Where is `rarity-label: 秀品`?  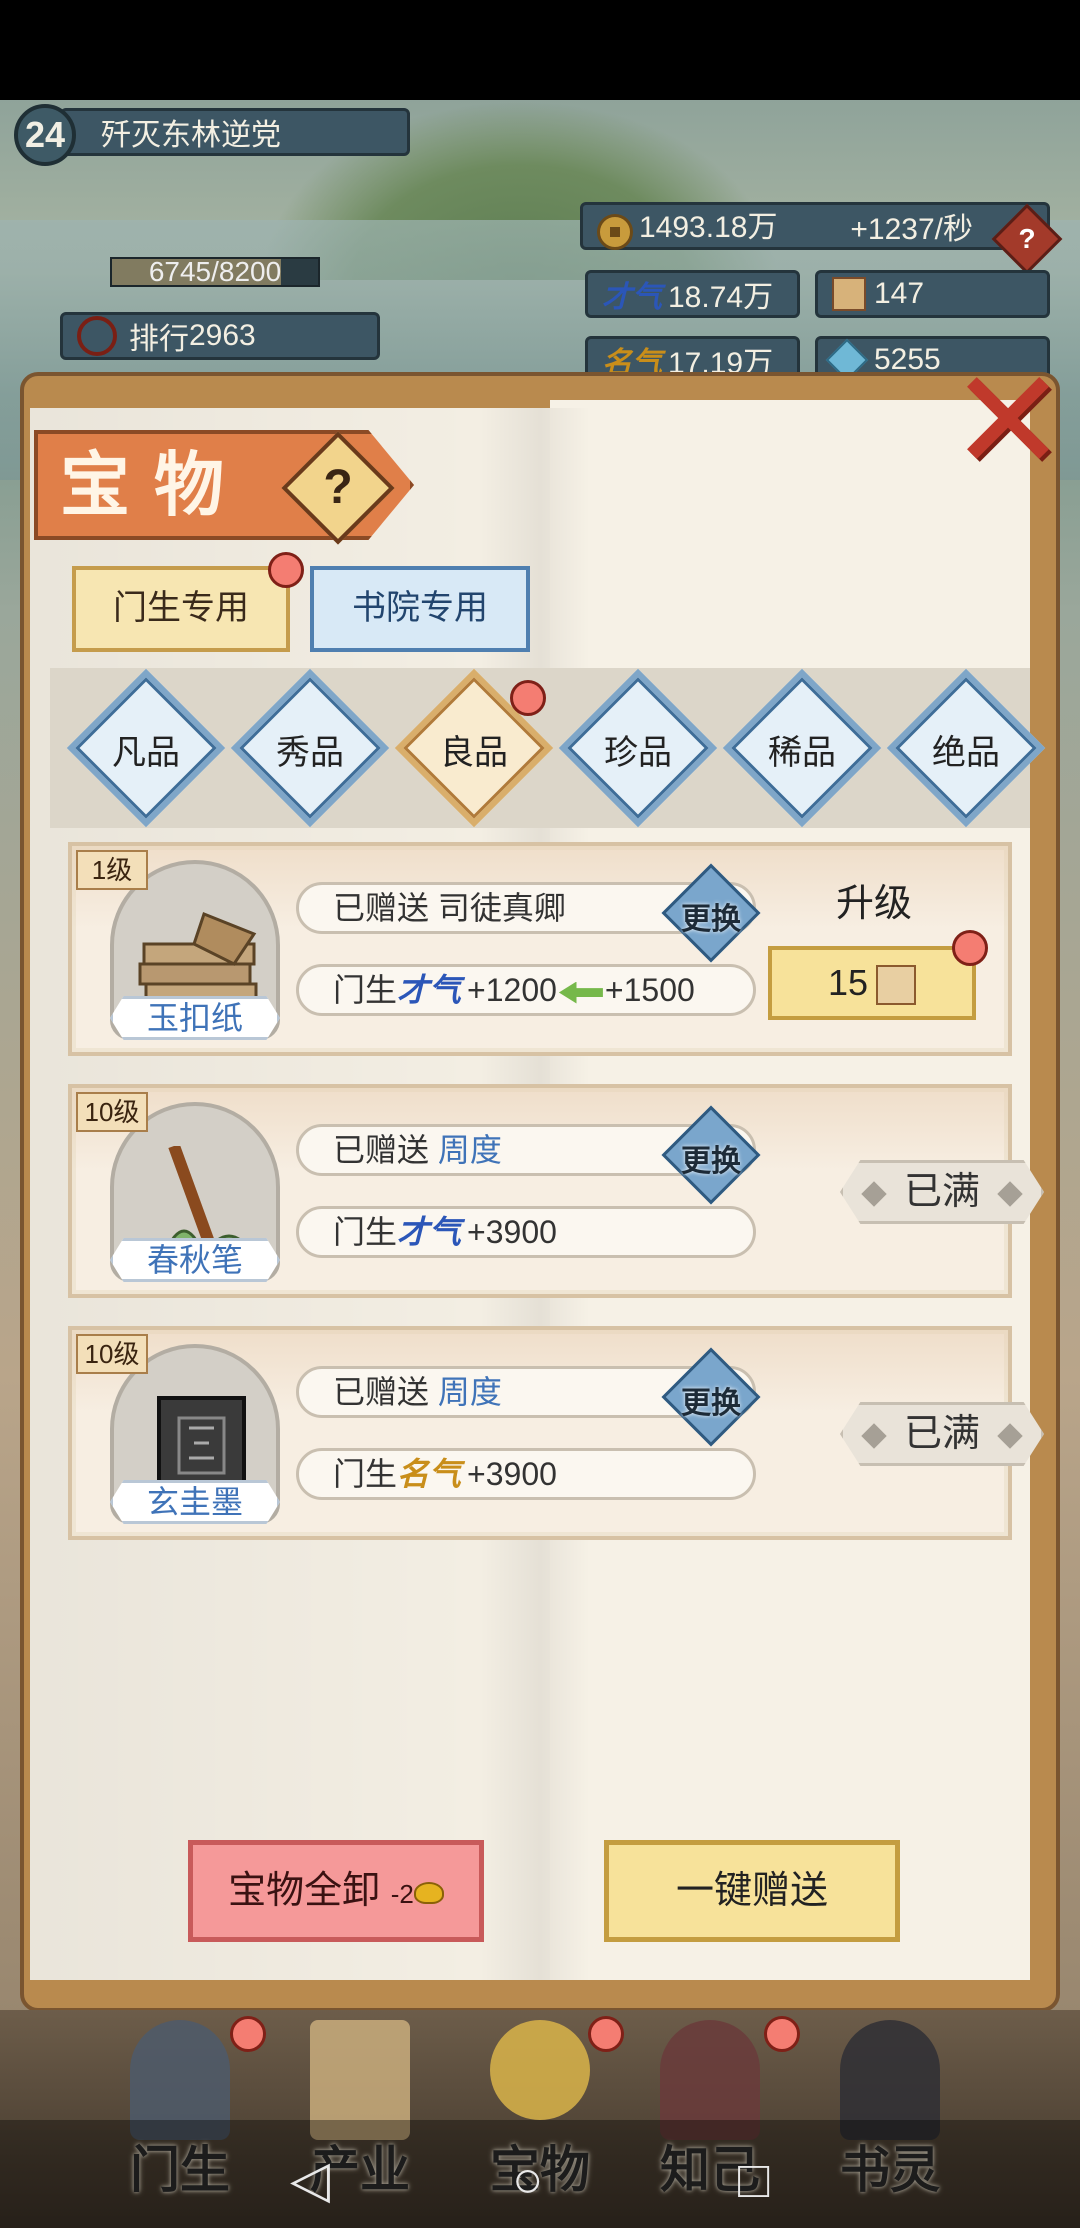 rarity-label: 秀品 is located at coordinates (310, 753).